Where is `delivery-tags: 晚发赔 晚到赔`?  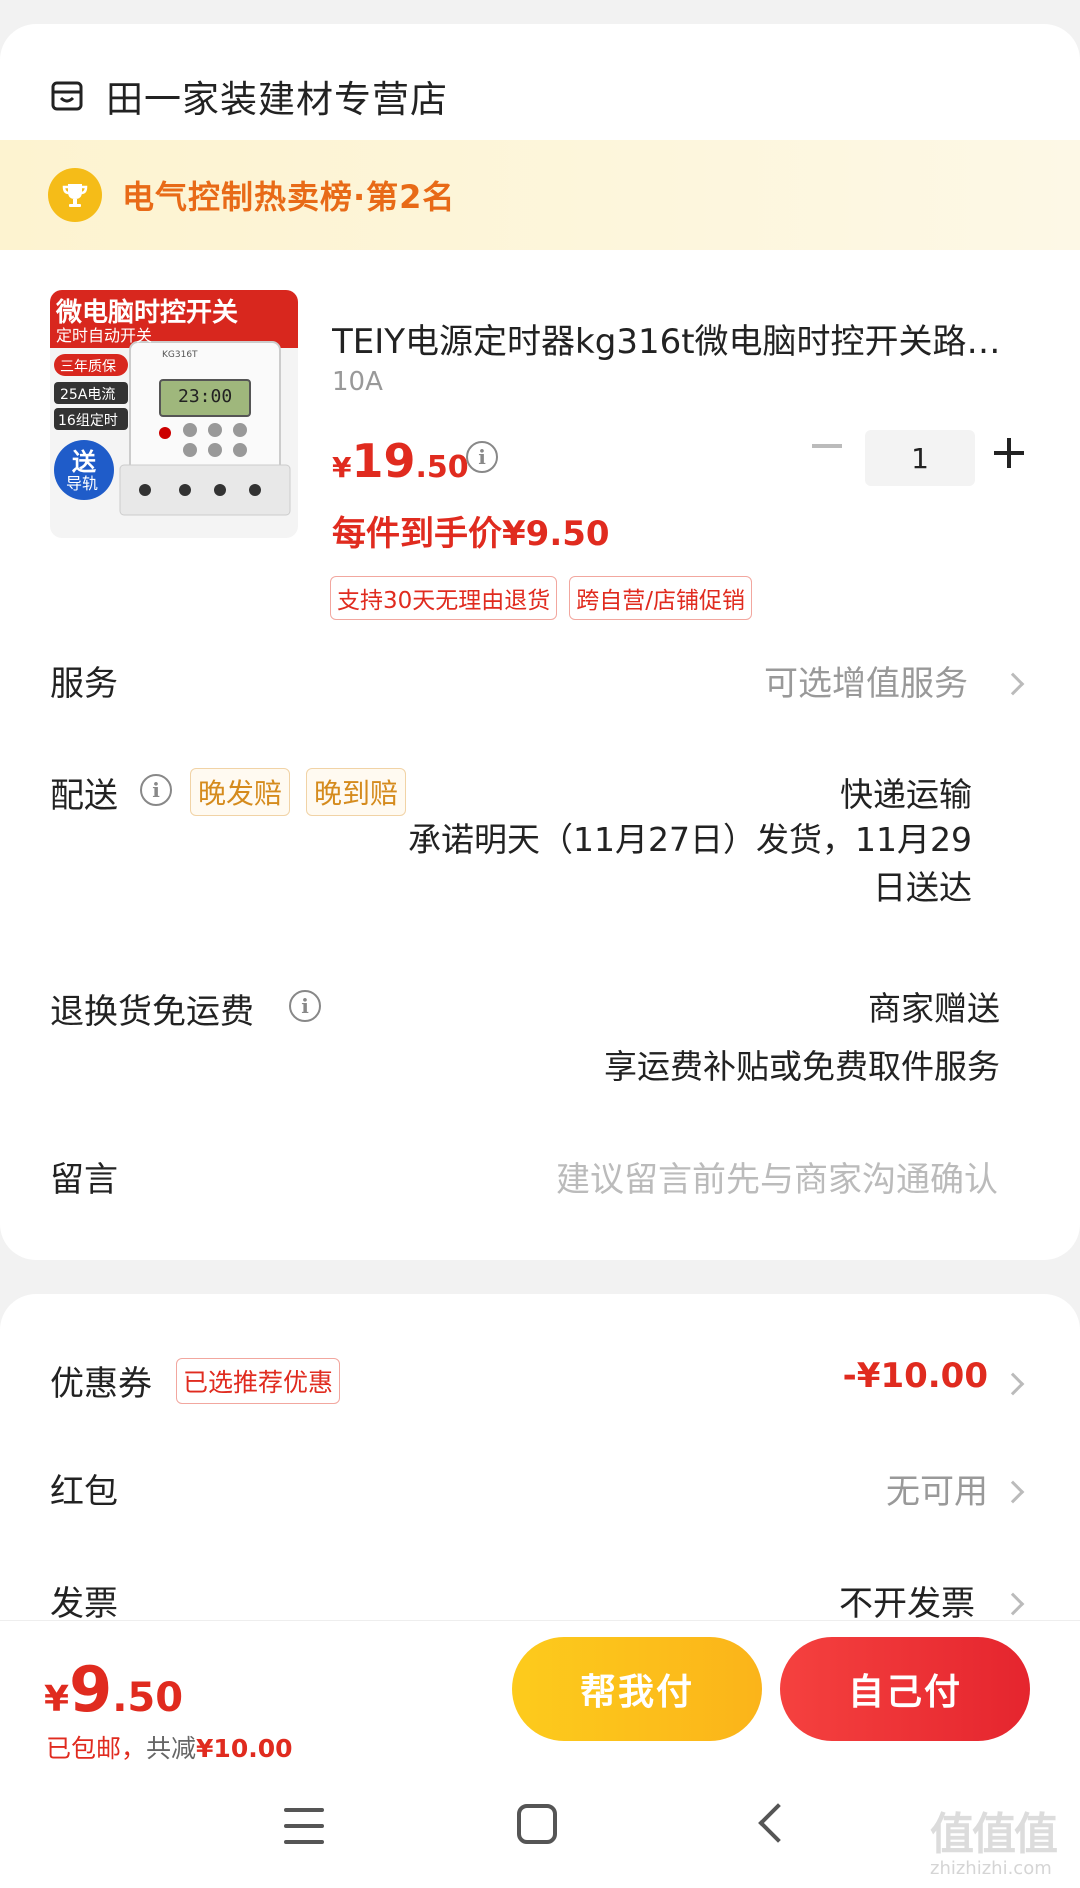
delivery-tags: 晚发赔 晚到赔 is located at coordinates (298, 792).